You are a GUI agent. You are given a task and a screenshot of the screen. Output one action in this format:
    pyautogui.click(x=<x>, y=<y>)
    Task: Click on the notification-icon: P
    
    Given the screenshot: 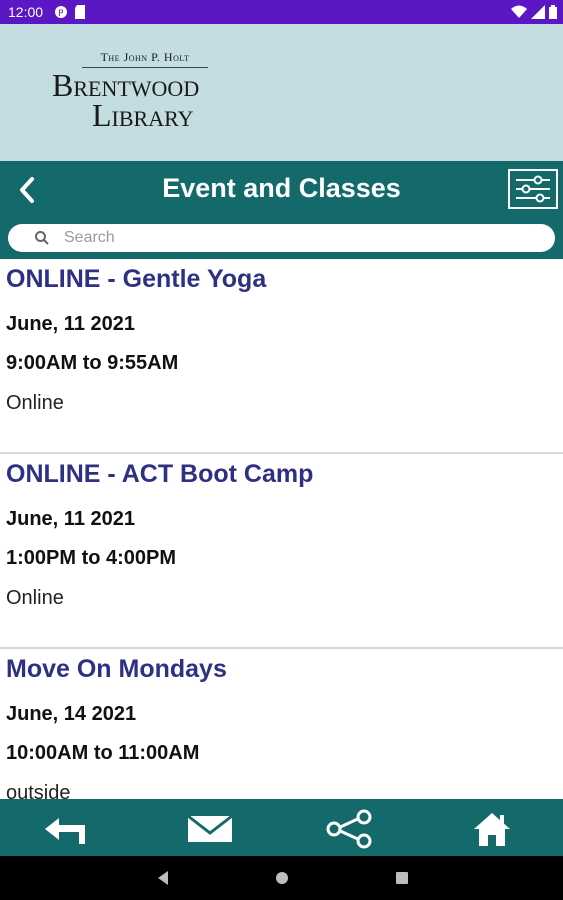 What is the action you would take?
    pyautogui.click(x=61, y=12)
    